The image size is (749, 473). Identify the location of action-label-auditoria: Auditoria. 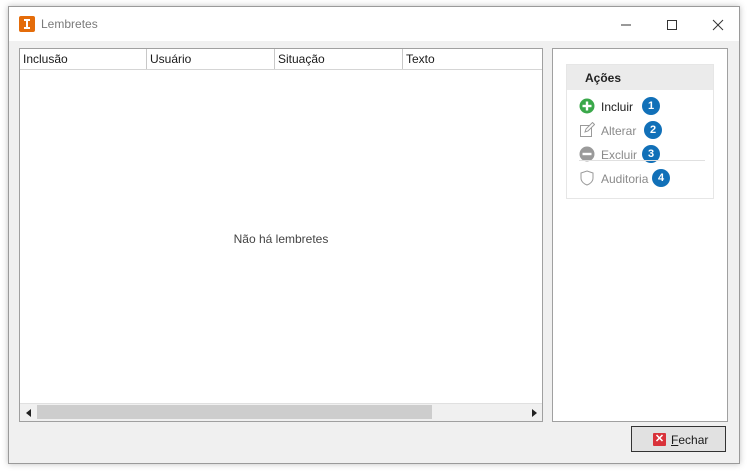
(625, 179).